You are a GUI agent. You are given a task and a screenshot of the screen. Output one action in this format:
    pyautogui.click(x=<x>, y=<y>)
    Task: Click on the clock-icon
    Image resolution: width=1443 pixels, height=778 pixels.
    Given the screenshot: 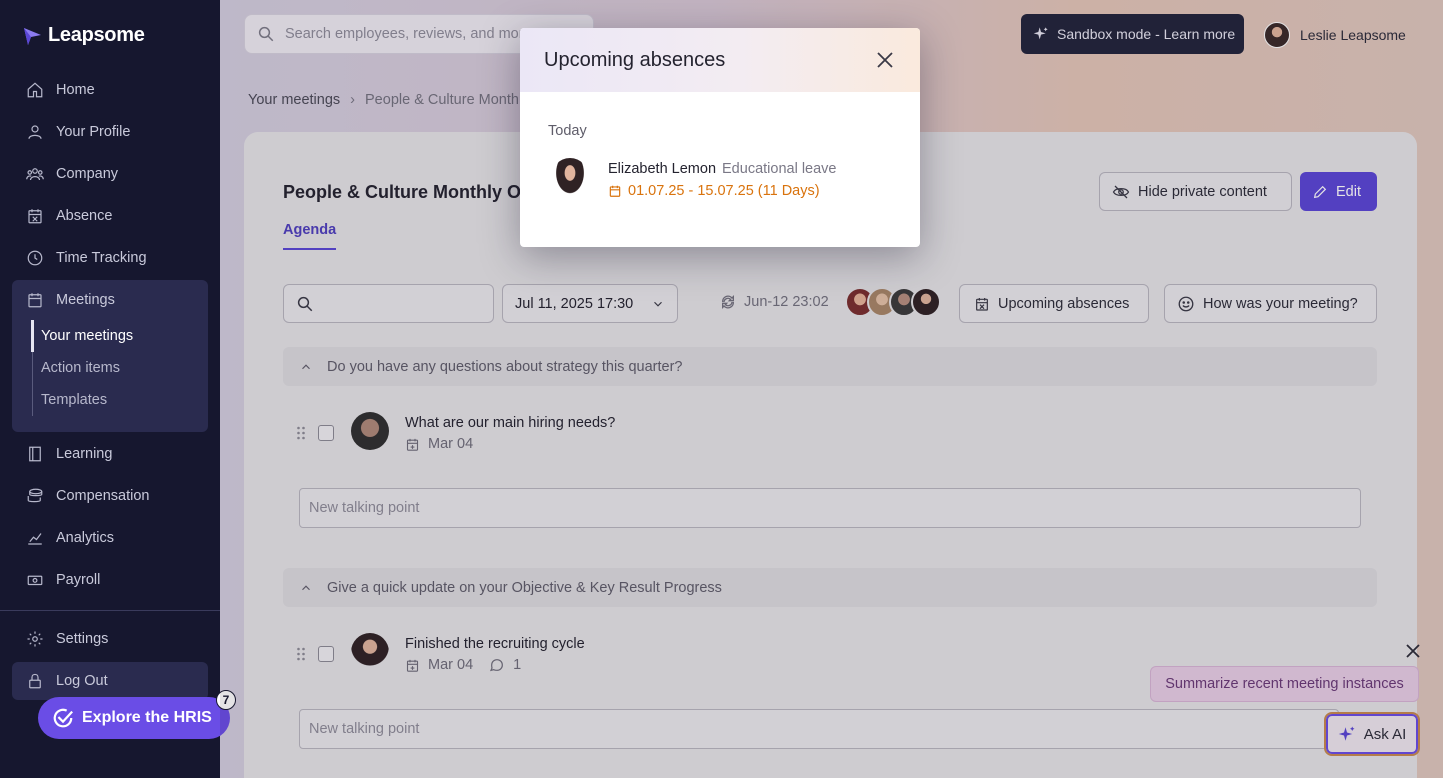 What is the action you would take?
    pyautogui.click(x=35, y=258)
    